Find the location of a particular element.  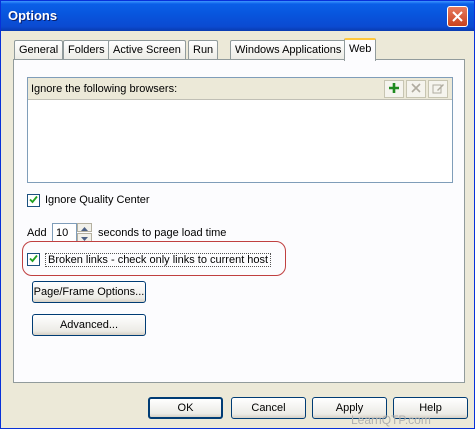

add-browser-button is located at coordinates (394, 89).